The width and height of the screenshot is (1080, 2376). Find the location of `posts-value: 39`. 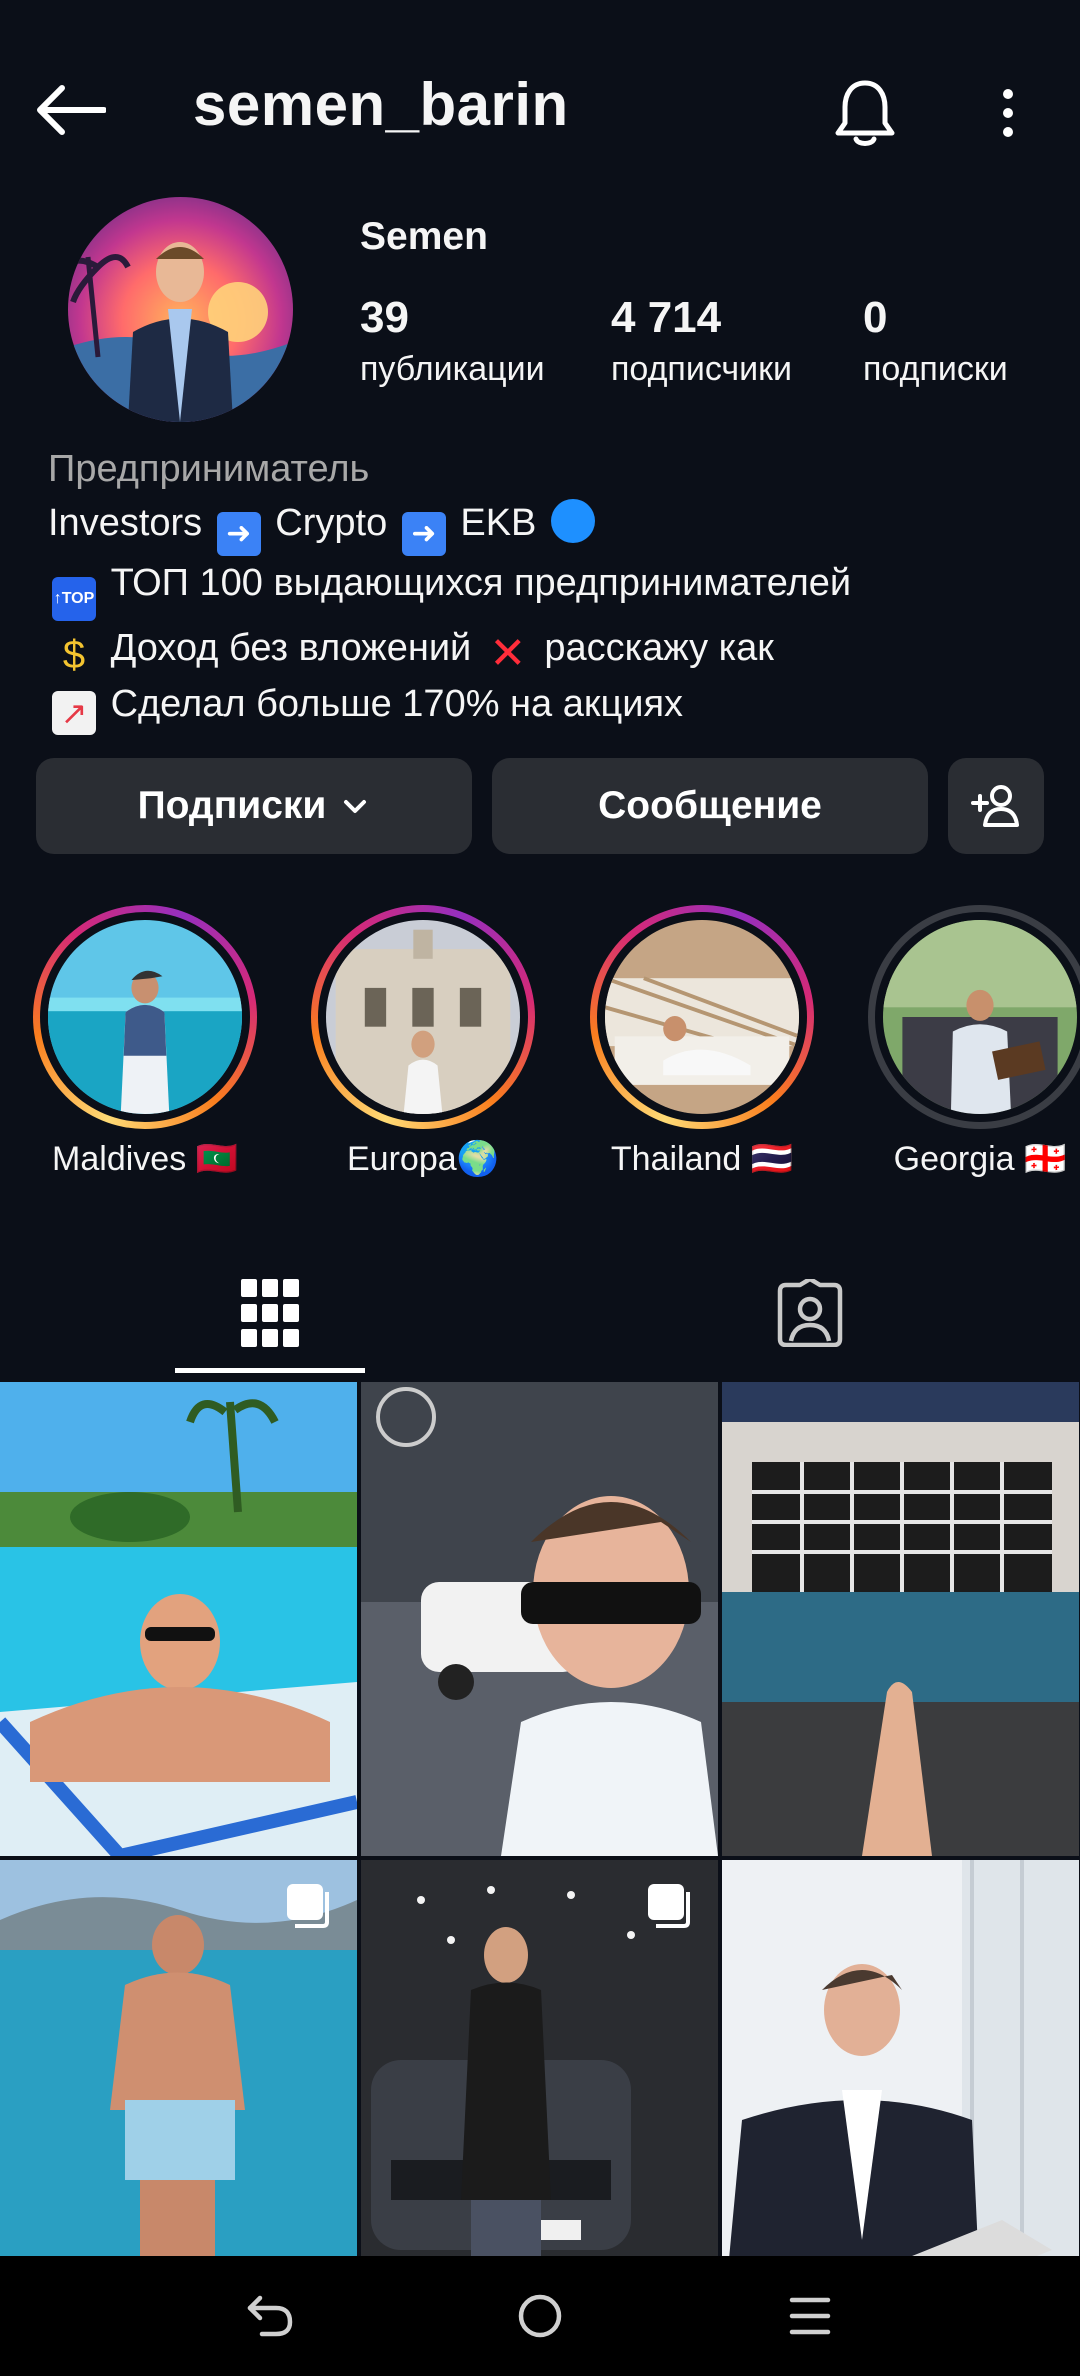

posts-value: 39 is located at coordinates (384, 317).